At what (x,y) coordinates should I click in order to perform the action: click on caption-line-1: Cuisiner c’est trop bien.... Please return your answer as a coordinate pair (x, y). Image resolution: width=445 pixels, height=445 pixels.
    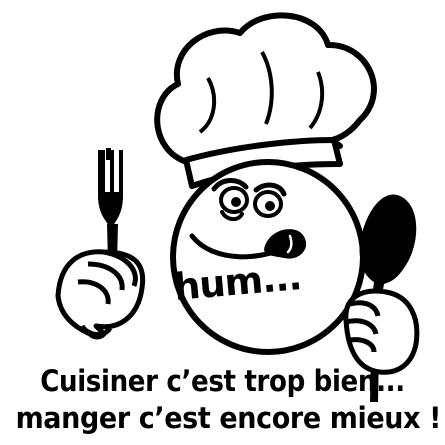
    Looking at the image, I should click on (222, 381).